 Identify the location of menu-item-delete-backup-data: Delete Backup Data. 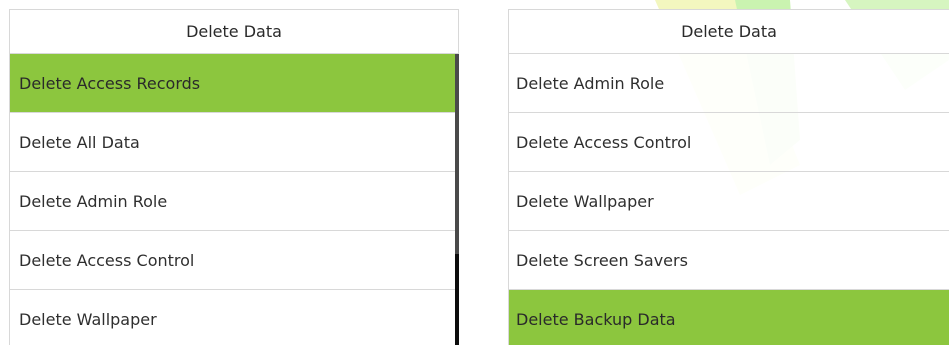
(728, 317).